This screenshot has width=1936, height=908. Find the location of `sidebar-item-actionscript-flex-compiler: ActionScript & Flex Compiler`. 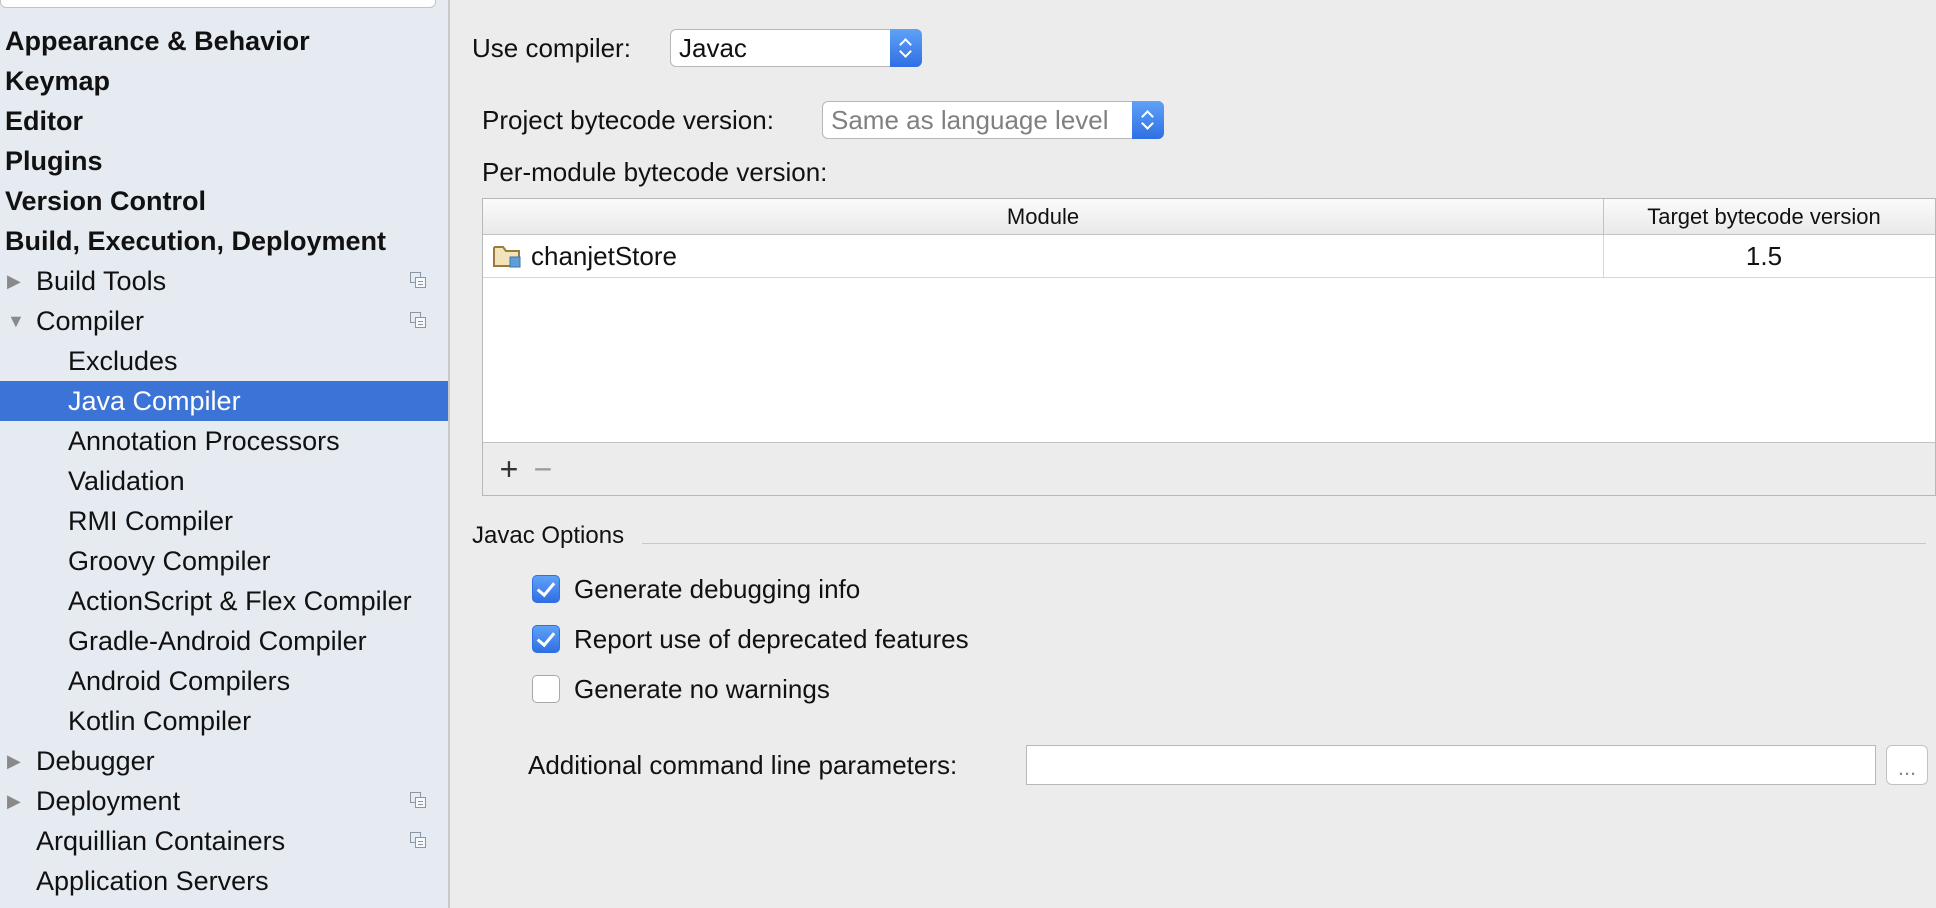

sidebar-item-actionscript-flex-compiler: ActionScript & Flex Compiler is located at coordinates (224, 601).